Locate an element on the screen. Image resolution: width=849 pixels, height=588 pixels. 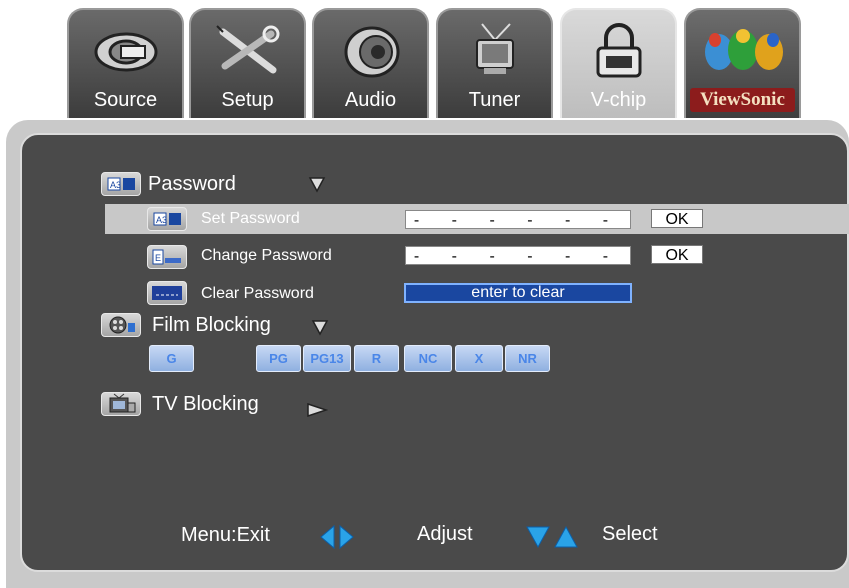
rating-button-nr: NR is located at coordinates (527, 358).